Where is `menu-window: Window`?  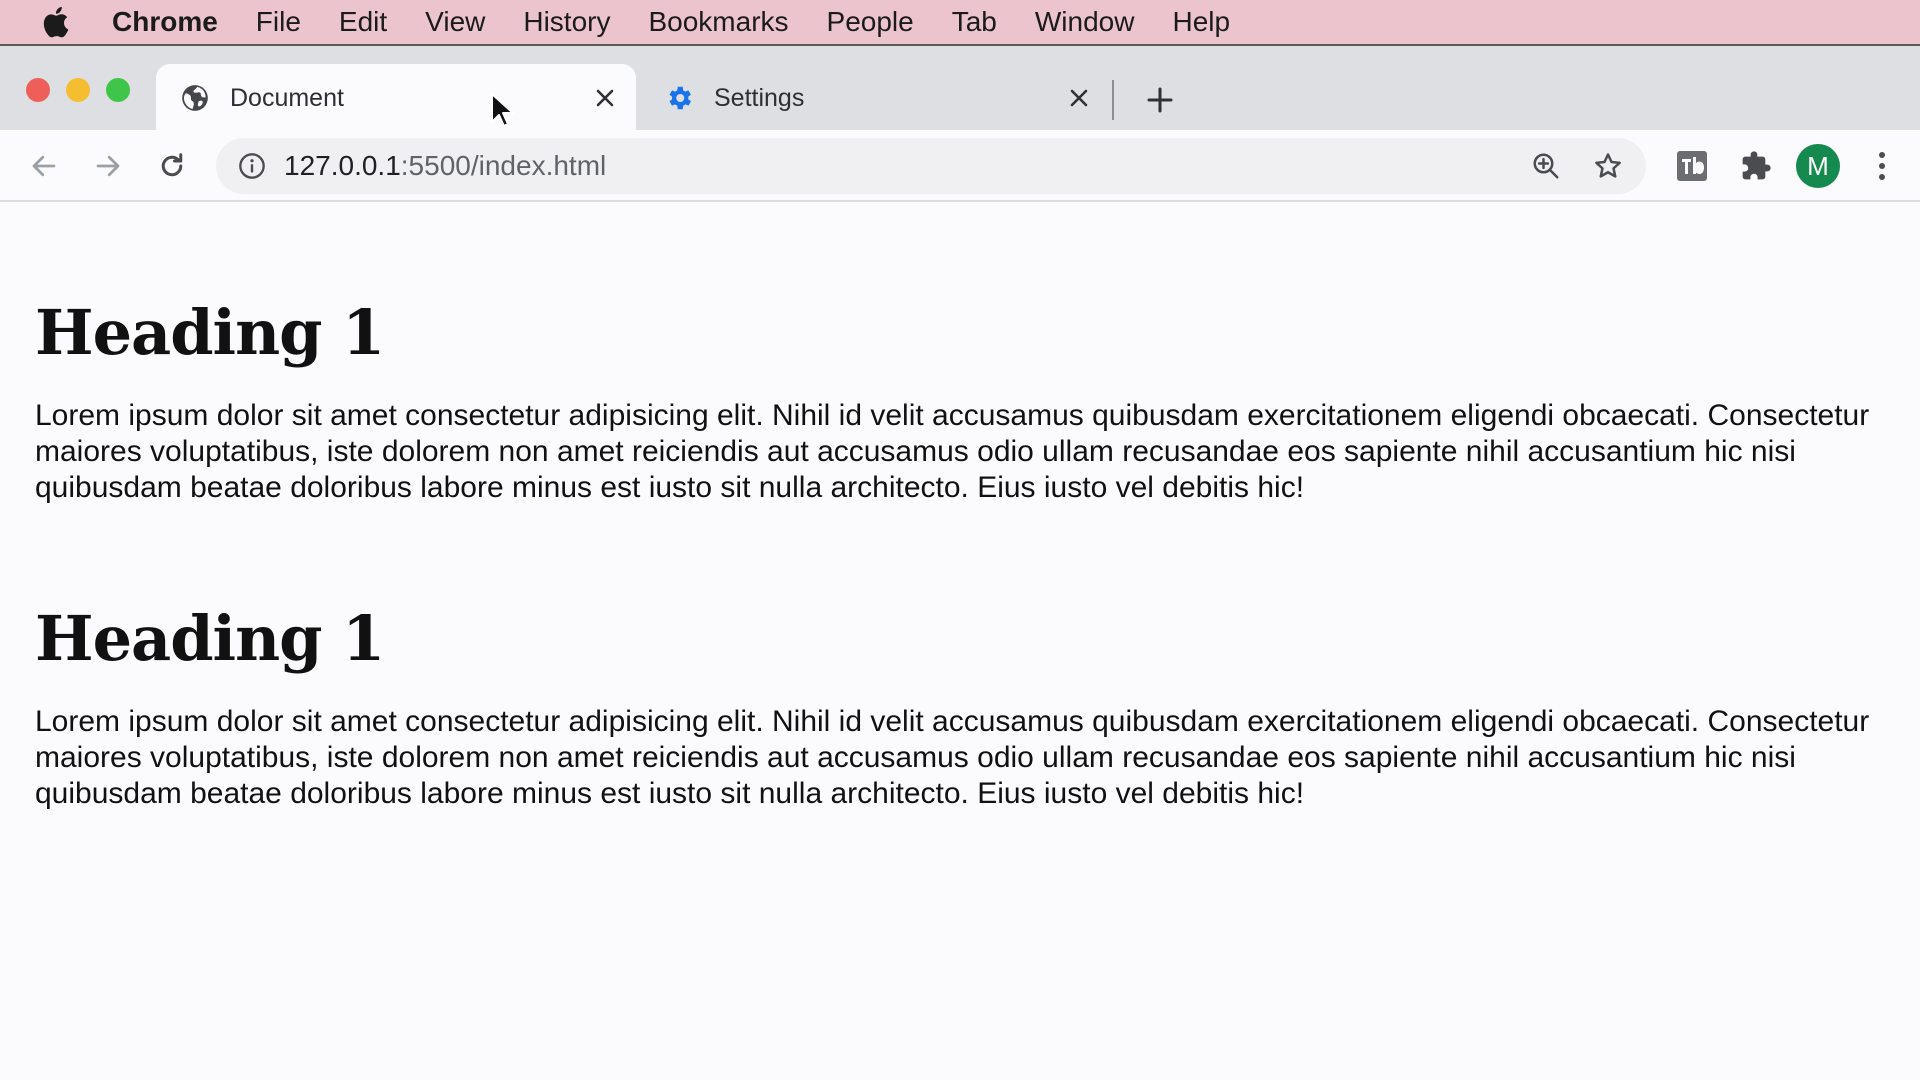
menu-window: Window is located at coordinates (1085, 22).